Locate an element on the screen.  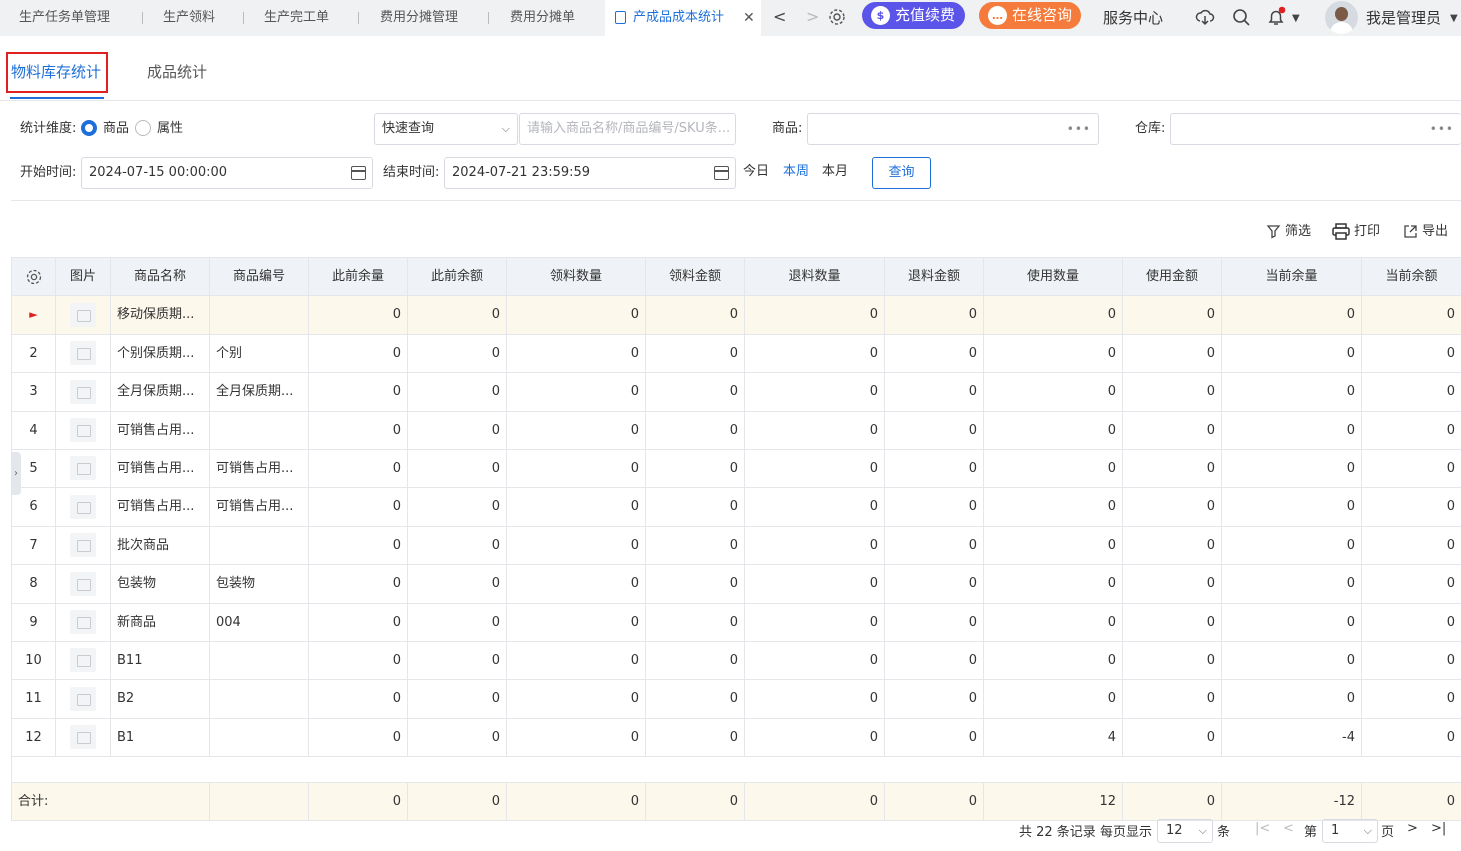
col-header-pick-amount: 领料金额 is located at coordinates (695, 277).